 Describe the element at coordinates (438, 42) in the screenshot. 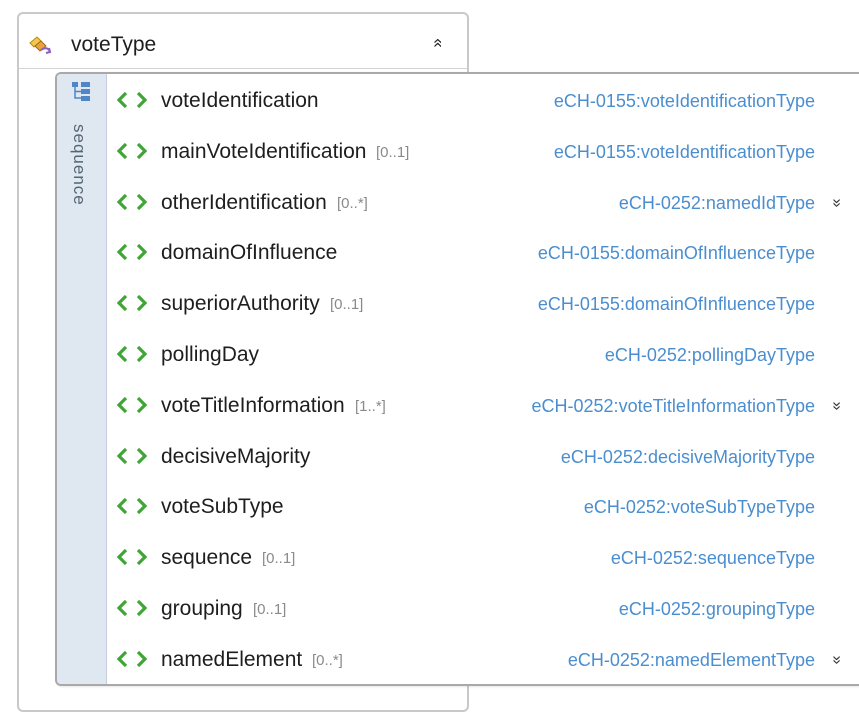

I see `collapse-chevron-icon: «` at that location.